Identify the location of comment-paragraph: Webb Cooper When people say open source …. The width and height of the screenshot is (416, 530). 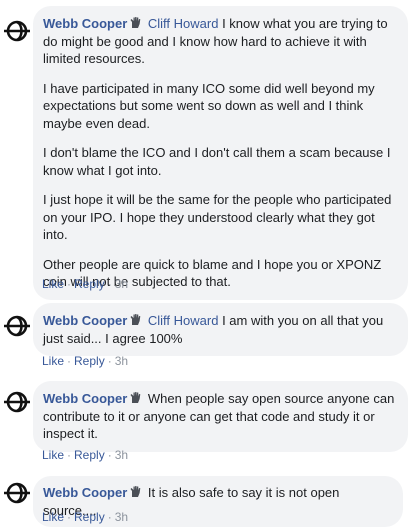
(219, 416).